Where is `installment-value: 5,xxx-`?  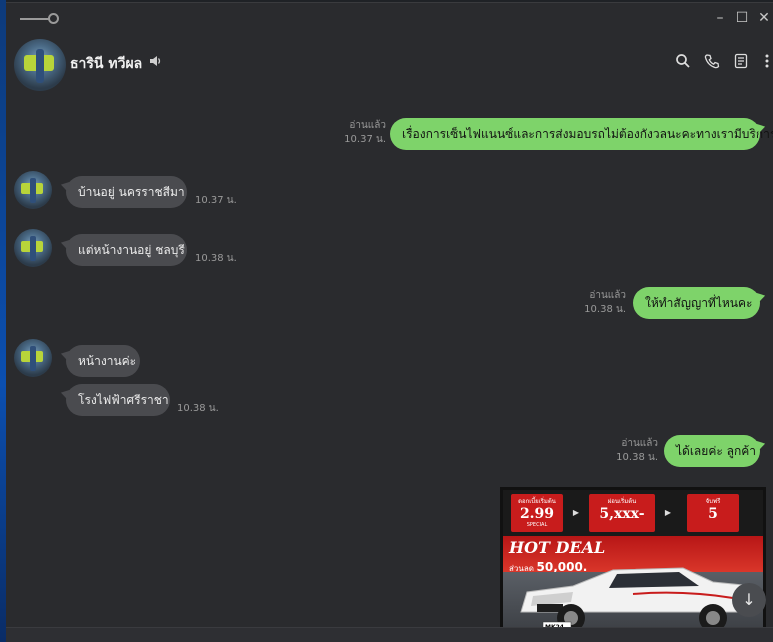
installment-value: 5,xxx- is located at coordinates (622, 514).